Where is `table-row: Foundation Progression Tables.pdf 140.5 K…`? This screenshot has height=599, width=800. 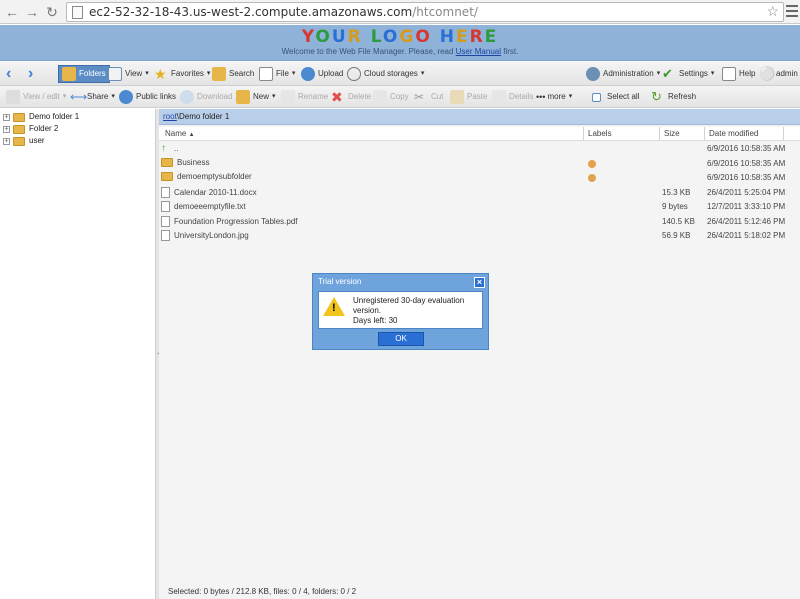 table-row: Foundation Progression Tables.pdf 140.5 K… is located at coordinates (479, 222).